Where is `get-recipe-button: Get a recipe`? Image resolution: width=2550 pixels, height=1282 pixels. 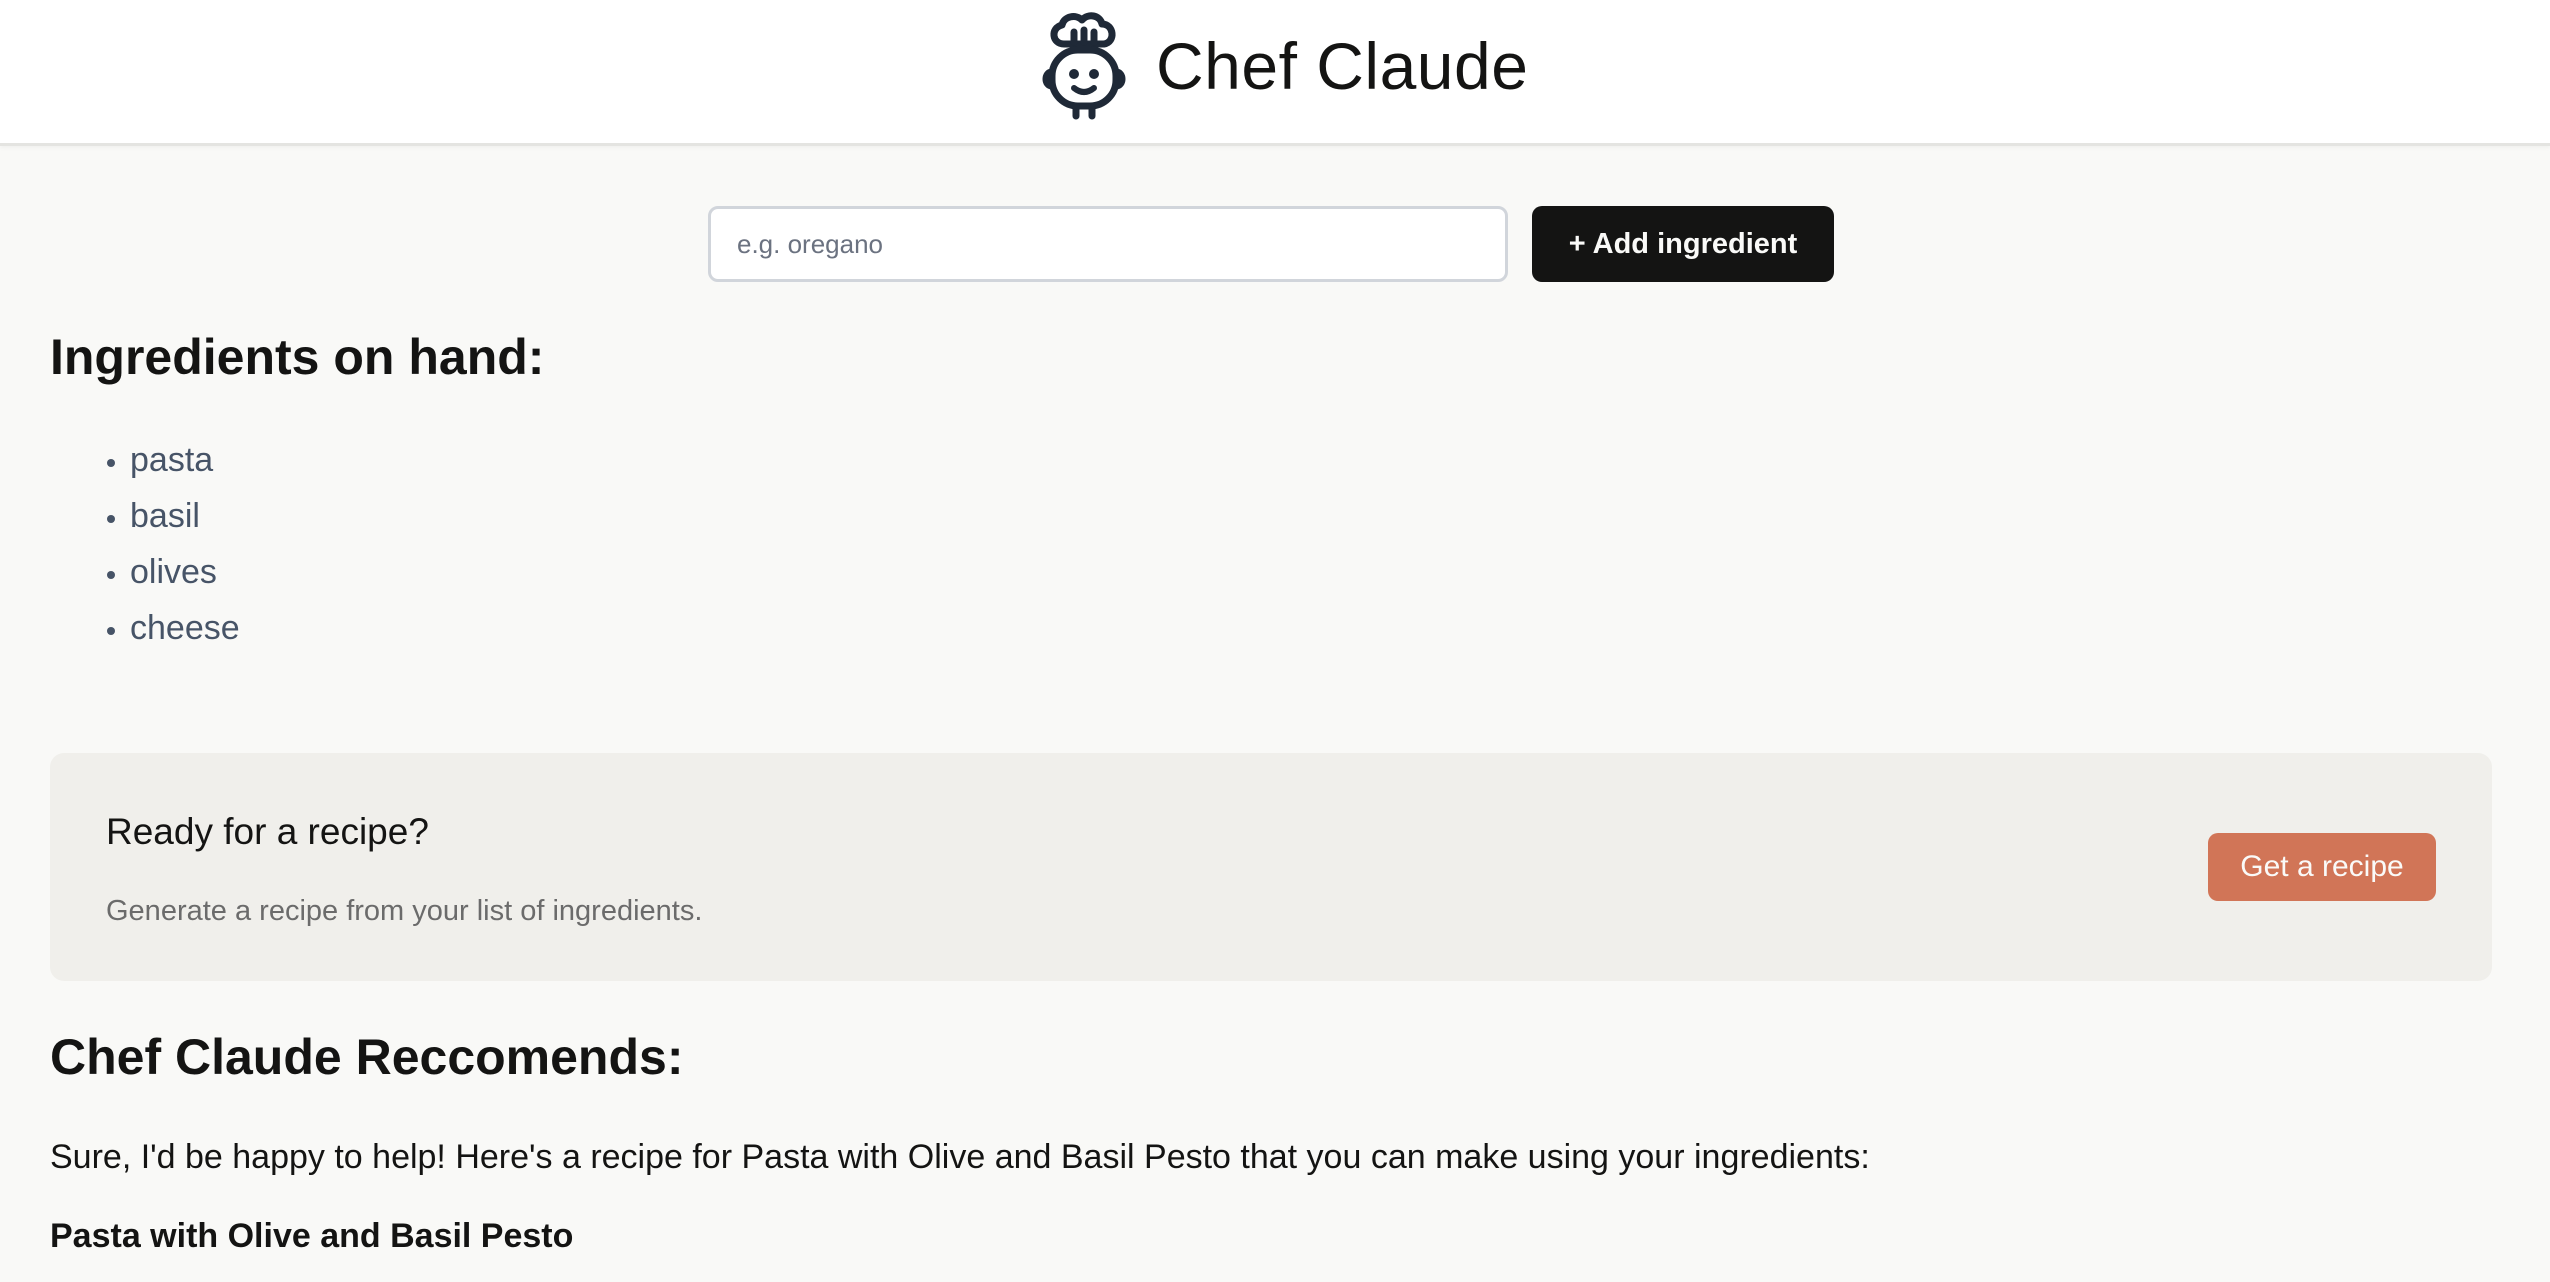
get-recipe-button: Get a recipe is located at coordinates (2322, 867).